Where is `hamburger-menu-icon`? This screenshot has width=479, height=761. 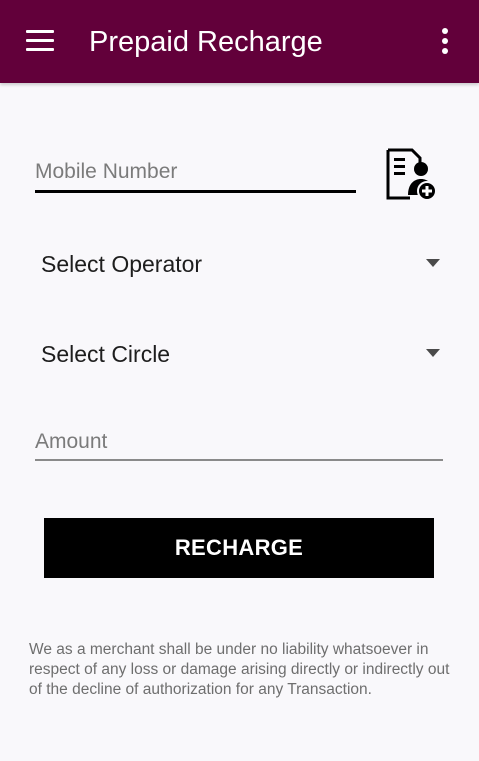
hamburger-menu-icon is located at coordinates (40, 41).